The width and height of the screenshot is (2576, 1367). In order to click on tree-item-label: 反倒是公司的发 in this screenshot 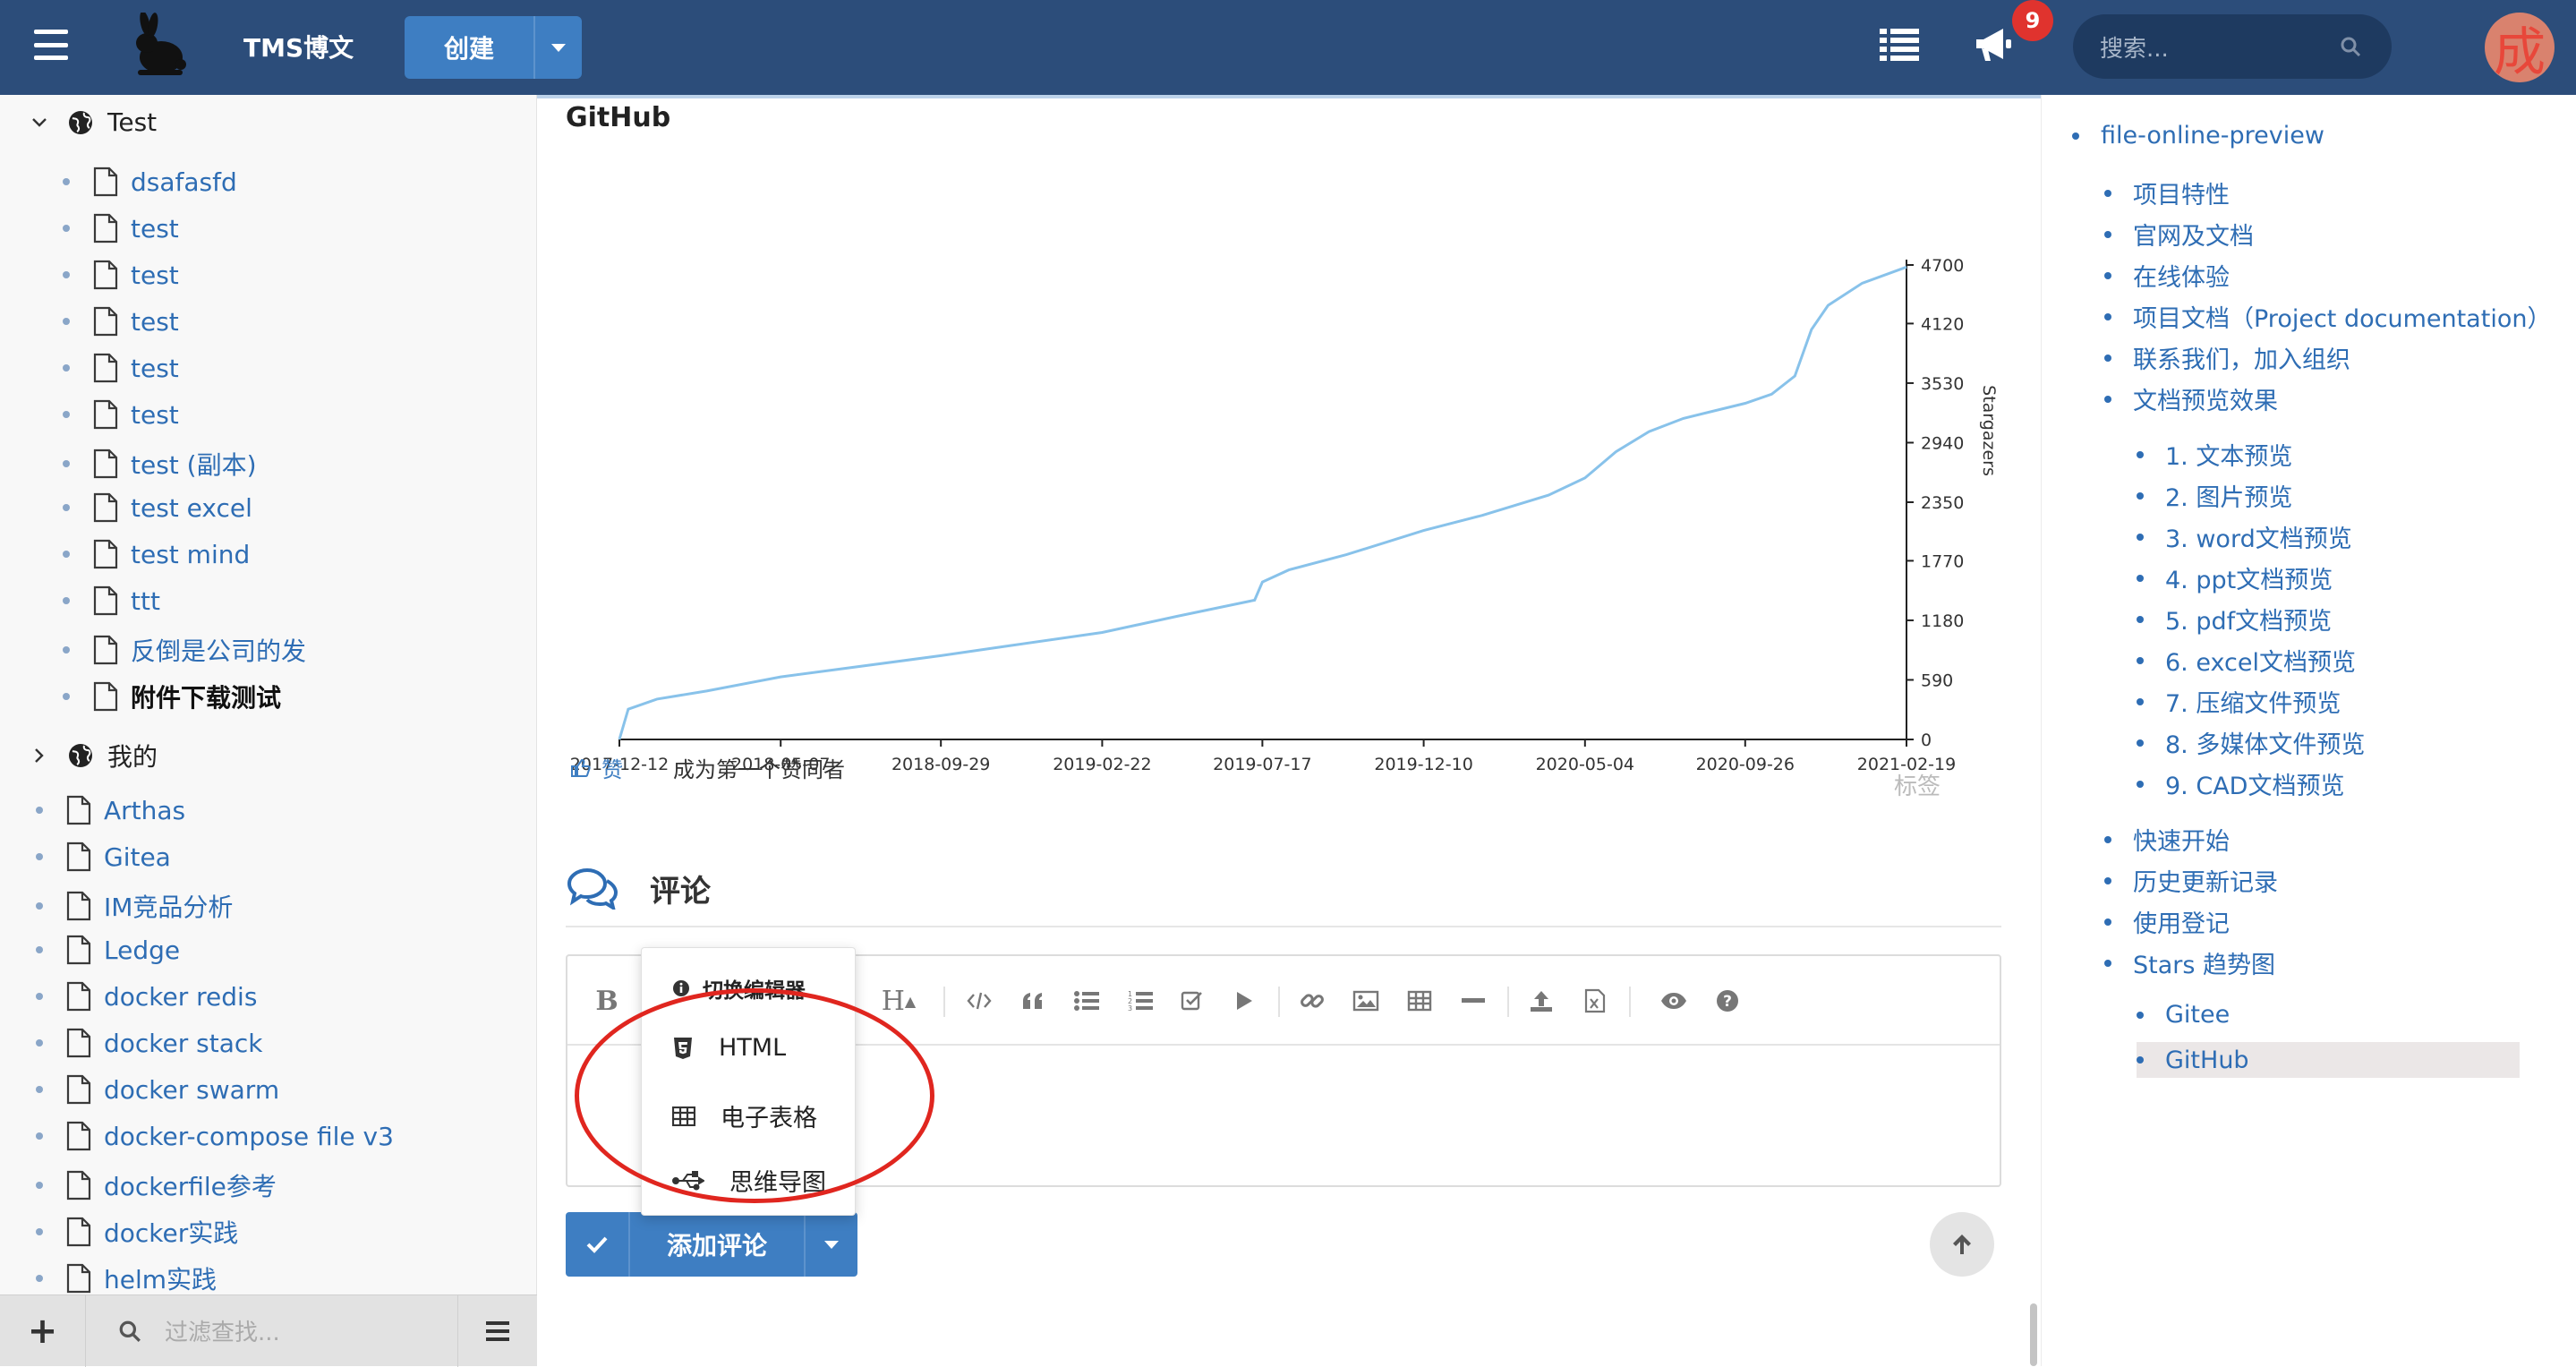, I will do `click(218, 650)`.